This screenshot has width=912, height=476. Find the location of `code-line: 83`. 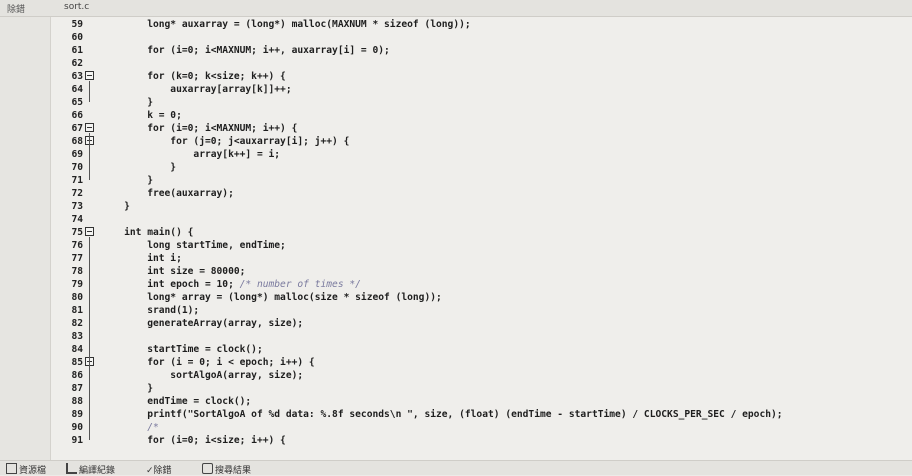

code-line: 83 is located at coordinates (481, 336).